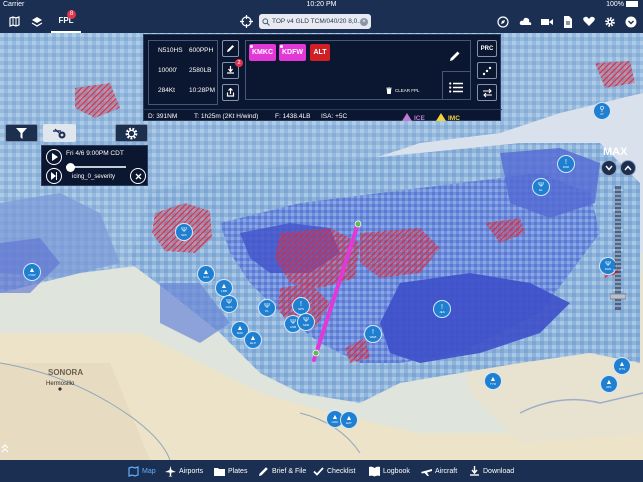 The width and height of the screenshot is (643, 482). I want to click on airport-marker: Ψ ERI, so click(184, 232).